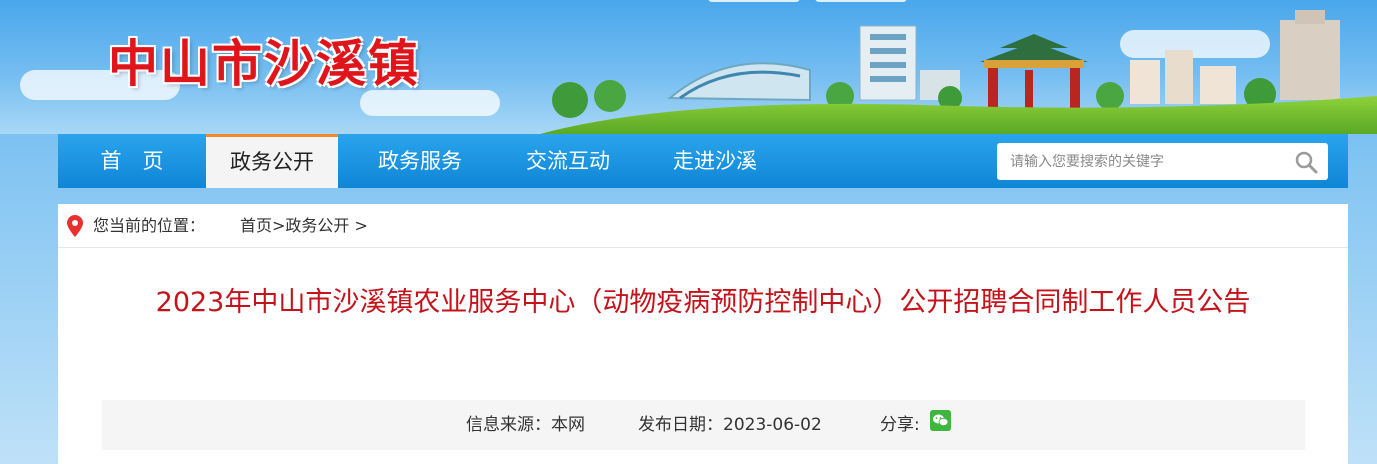  I want to click on nav-item-home: 首 页, so click(132, 161).